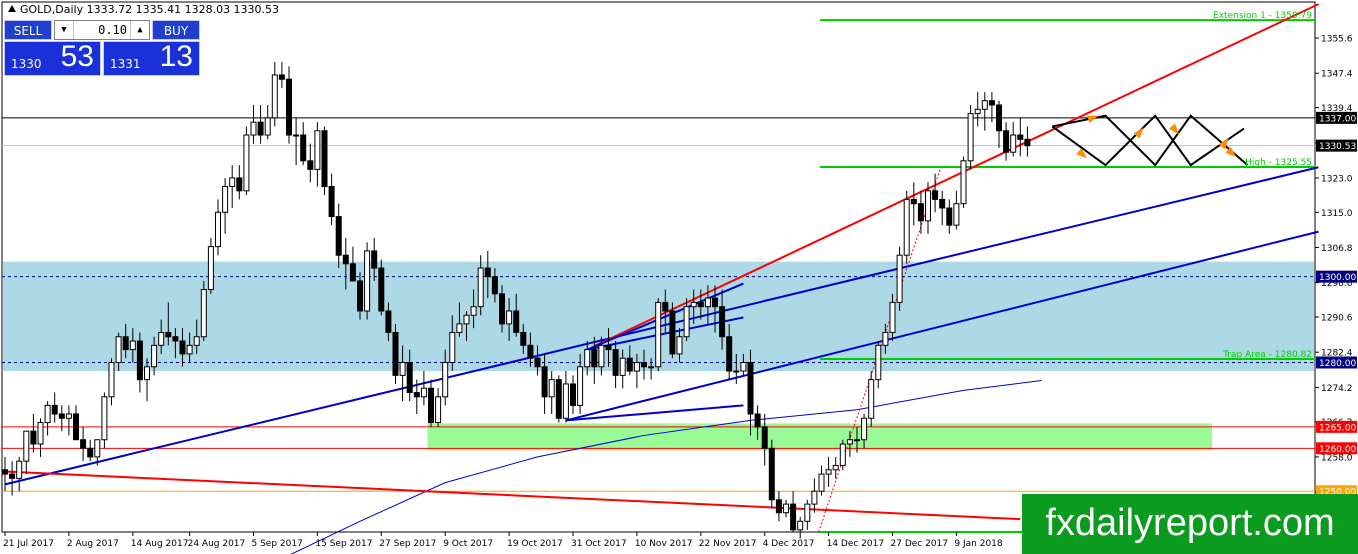 The image size is (1358, 554). What do you see at coordinates (789, 544) in the screenshot?
I see `x-tick-label: 4 Dec 2017` at bounding box center [789, 544].